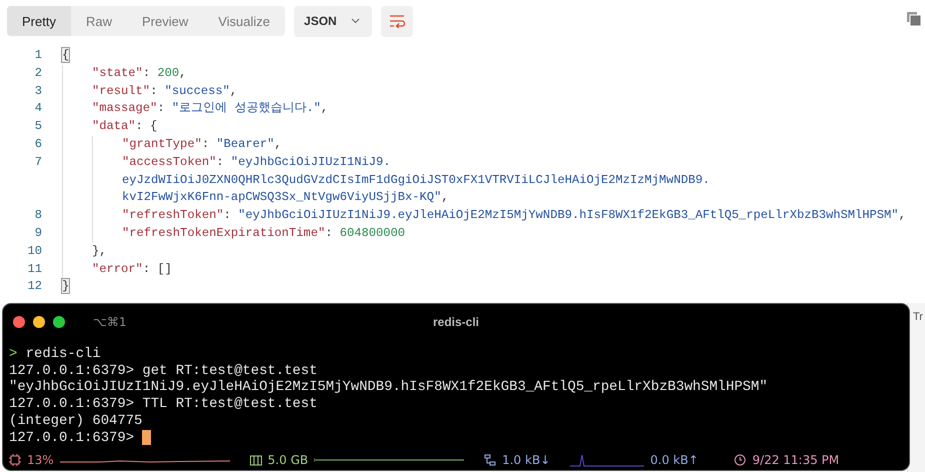 This screenshot has width=925, height=472. What do you see at coordinates (38, 73) in the screenshot?
I see `line-number: 2` at bounding box center [38, 73].